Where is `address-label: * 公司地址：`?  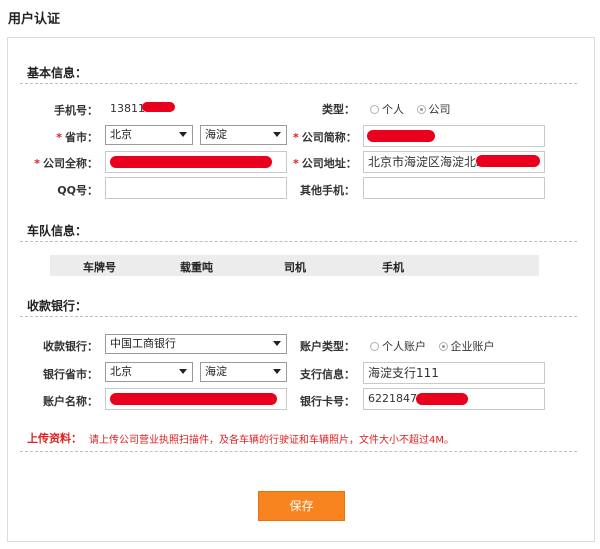
address-label: * 公司地址： is located at coordinates (325, 163).